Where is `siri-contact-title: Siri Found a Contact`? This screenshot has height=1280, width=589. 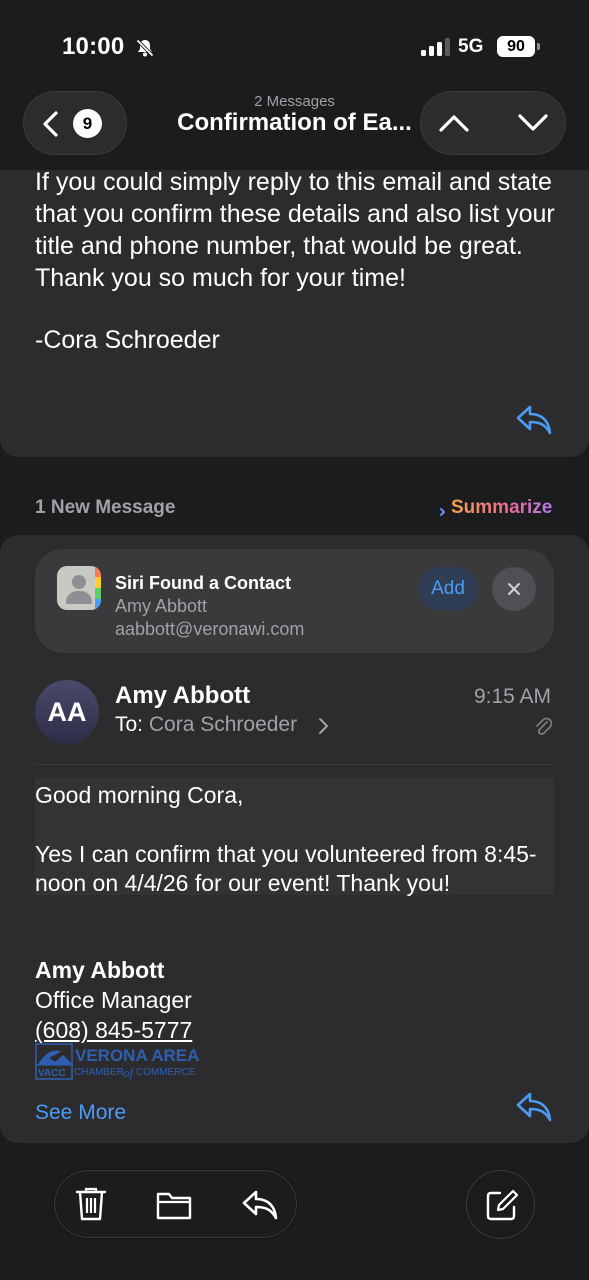 siri-contact-title: Siri Found a Contact is located at coordinates (203, 583).